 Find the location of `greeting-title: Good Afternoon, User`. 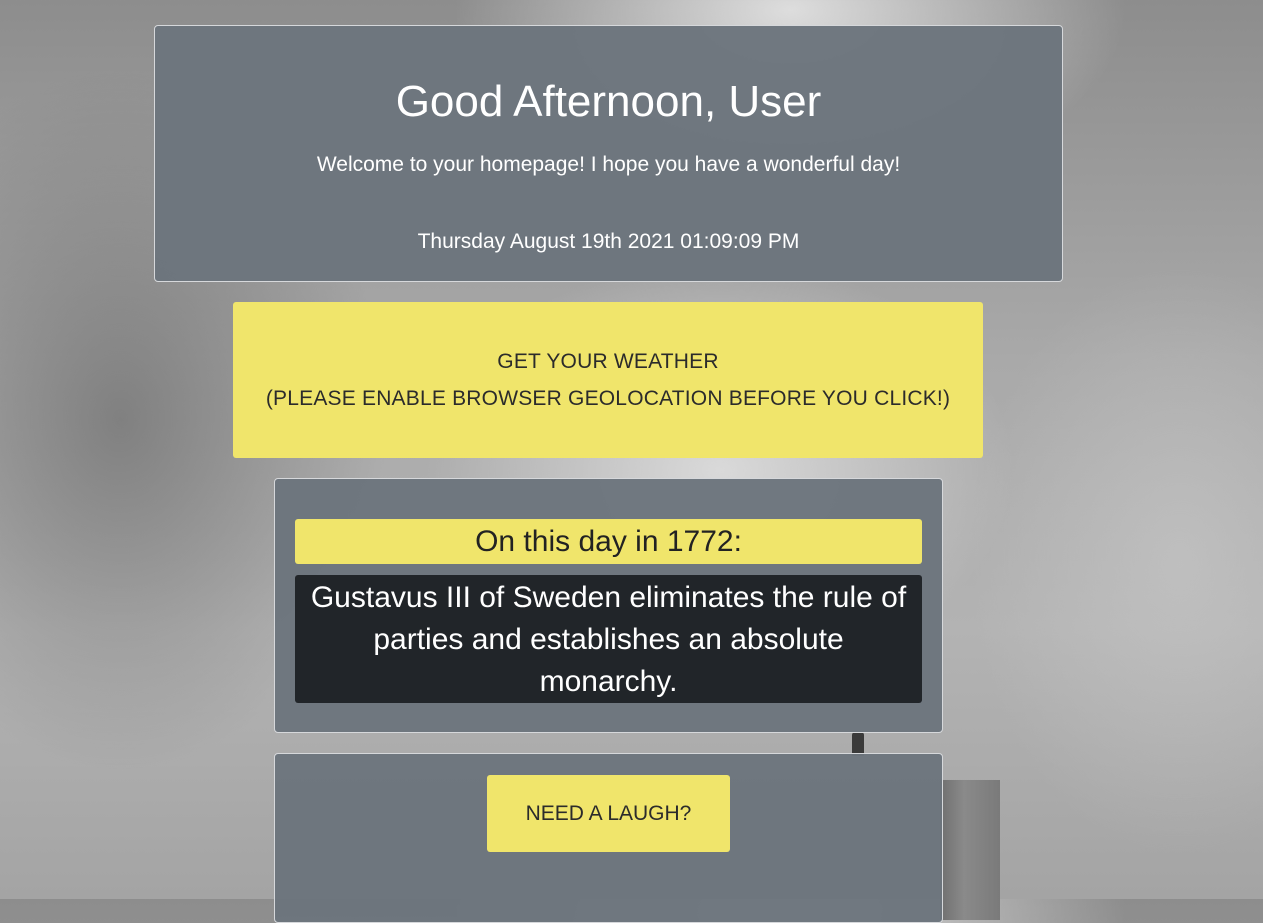

greeting-title: Good Afternoon, User is located at coordinates (608, 101).